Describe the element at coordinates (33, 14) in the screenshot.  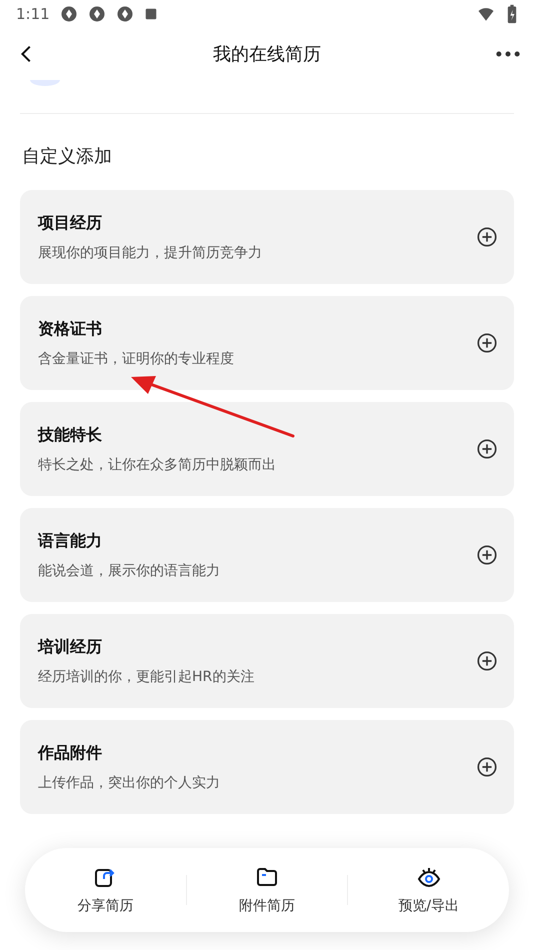
I see `status-time: 1:11` at that location.